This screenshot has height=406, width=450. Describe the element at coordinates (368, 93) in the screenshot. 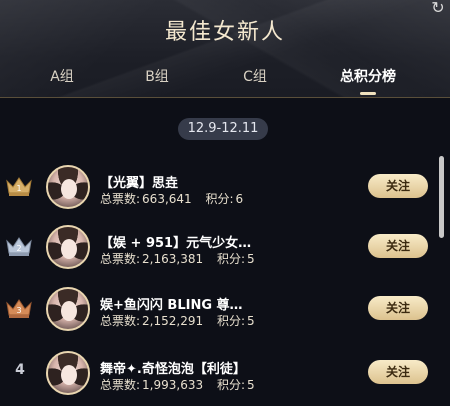

I see `active-tab-indicator` at that location.